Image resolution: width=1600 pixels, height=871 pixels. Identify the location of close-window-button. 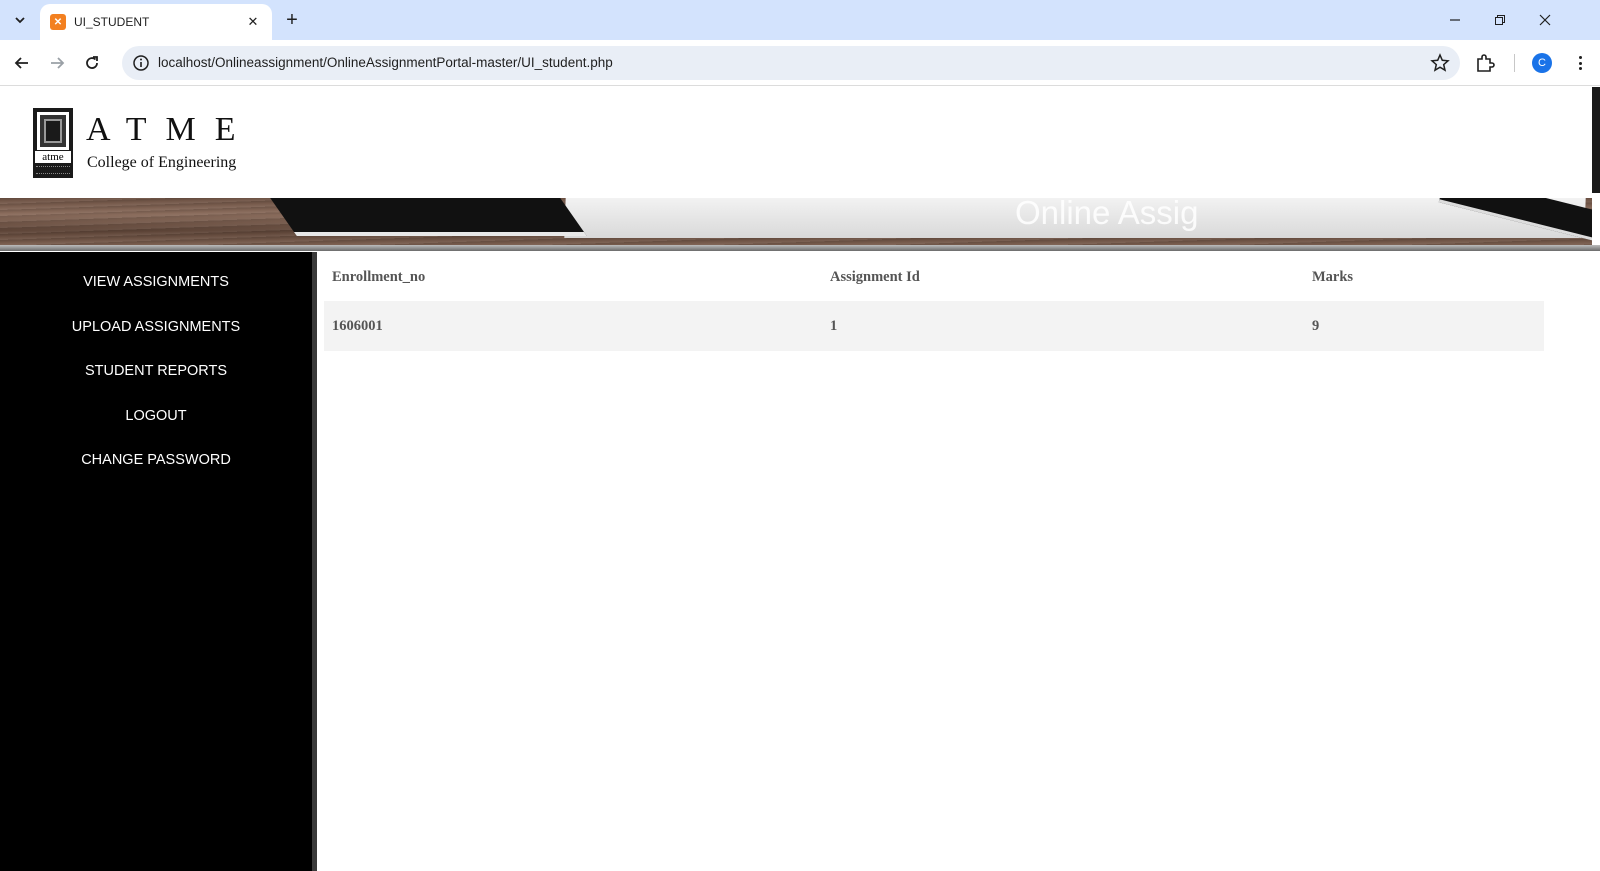
(1545, 20).